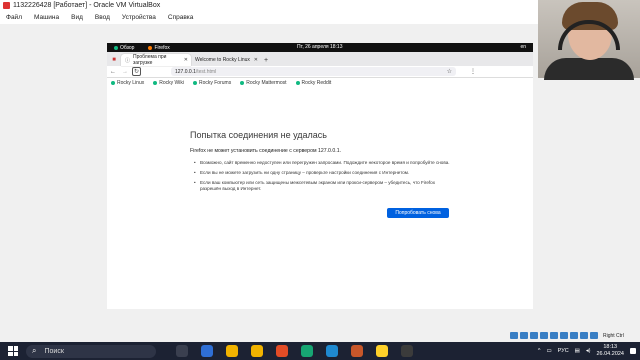 The width and height of the screenshot is (640, 360). Describe the element at coordinates (589, 69) in the screenshot. I see `webcam-person-body` at that location.